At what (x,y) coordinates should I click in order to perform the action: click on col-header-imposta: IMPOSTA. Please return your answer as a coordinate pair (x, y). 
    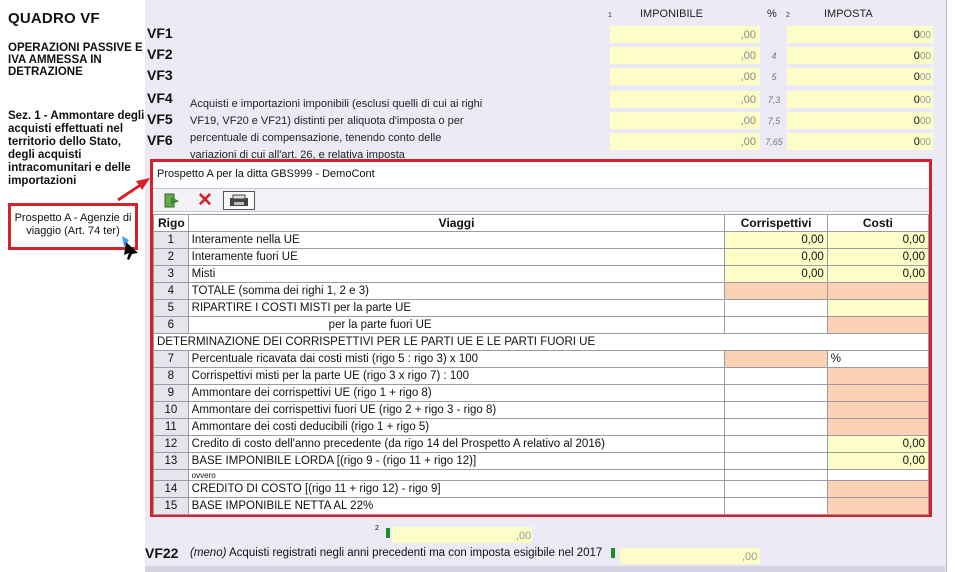
    Looking at the image, I should click on (848, 14).